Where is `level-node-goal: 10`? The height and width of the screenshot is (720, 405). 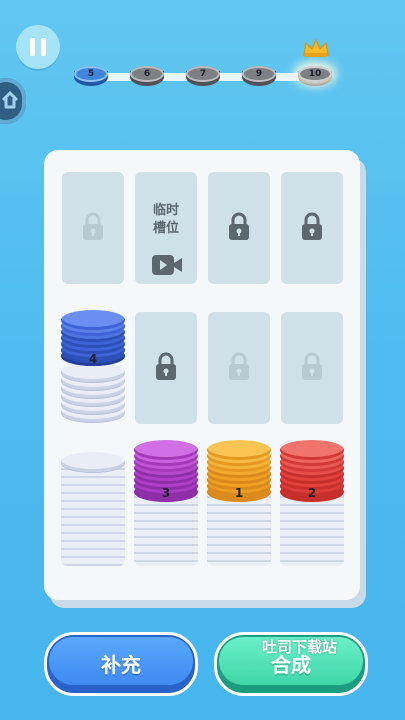 level-node-goal: 10 is located at coordinates (315, 77).